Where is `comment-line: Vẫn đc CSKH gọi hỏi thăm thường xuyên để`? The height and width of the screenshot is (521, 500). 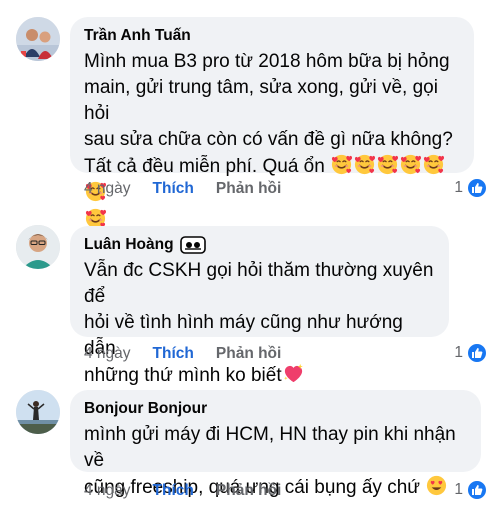
comment-line: Vẫn đc CSKH gọi hỏi thăm thường xuyên để is located at coordinates (259, 283).